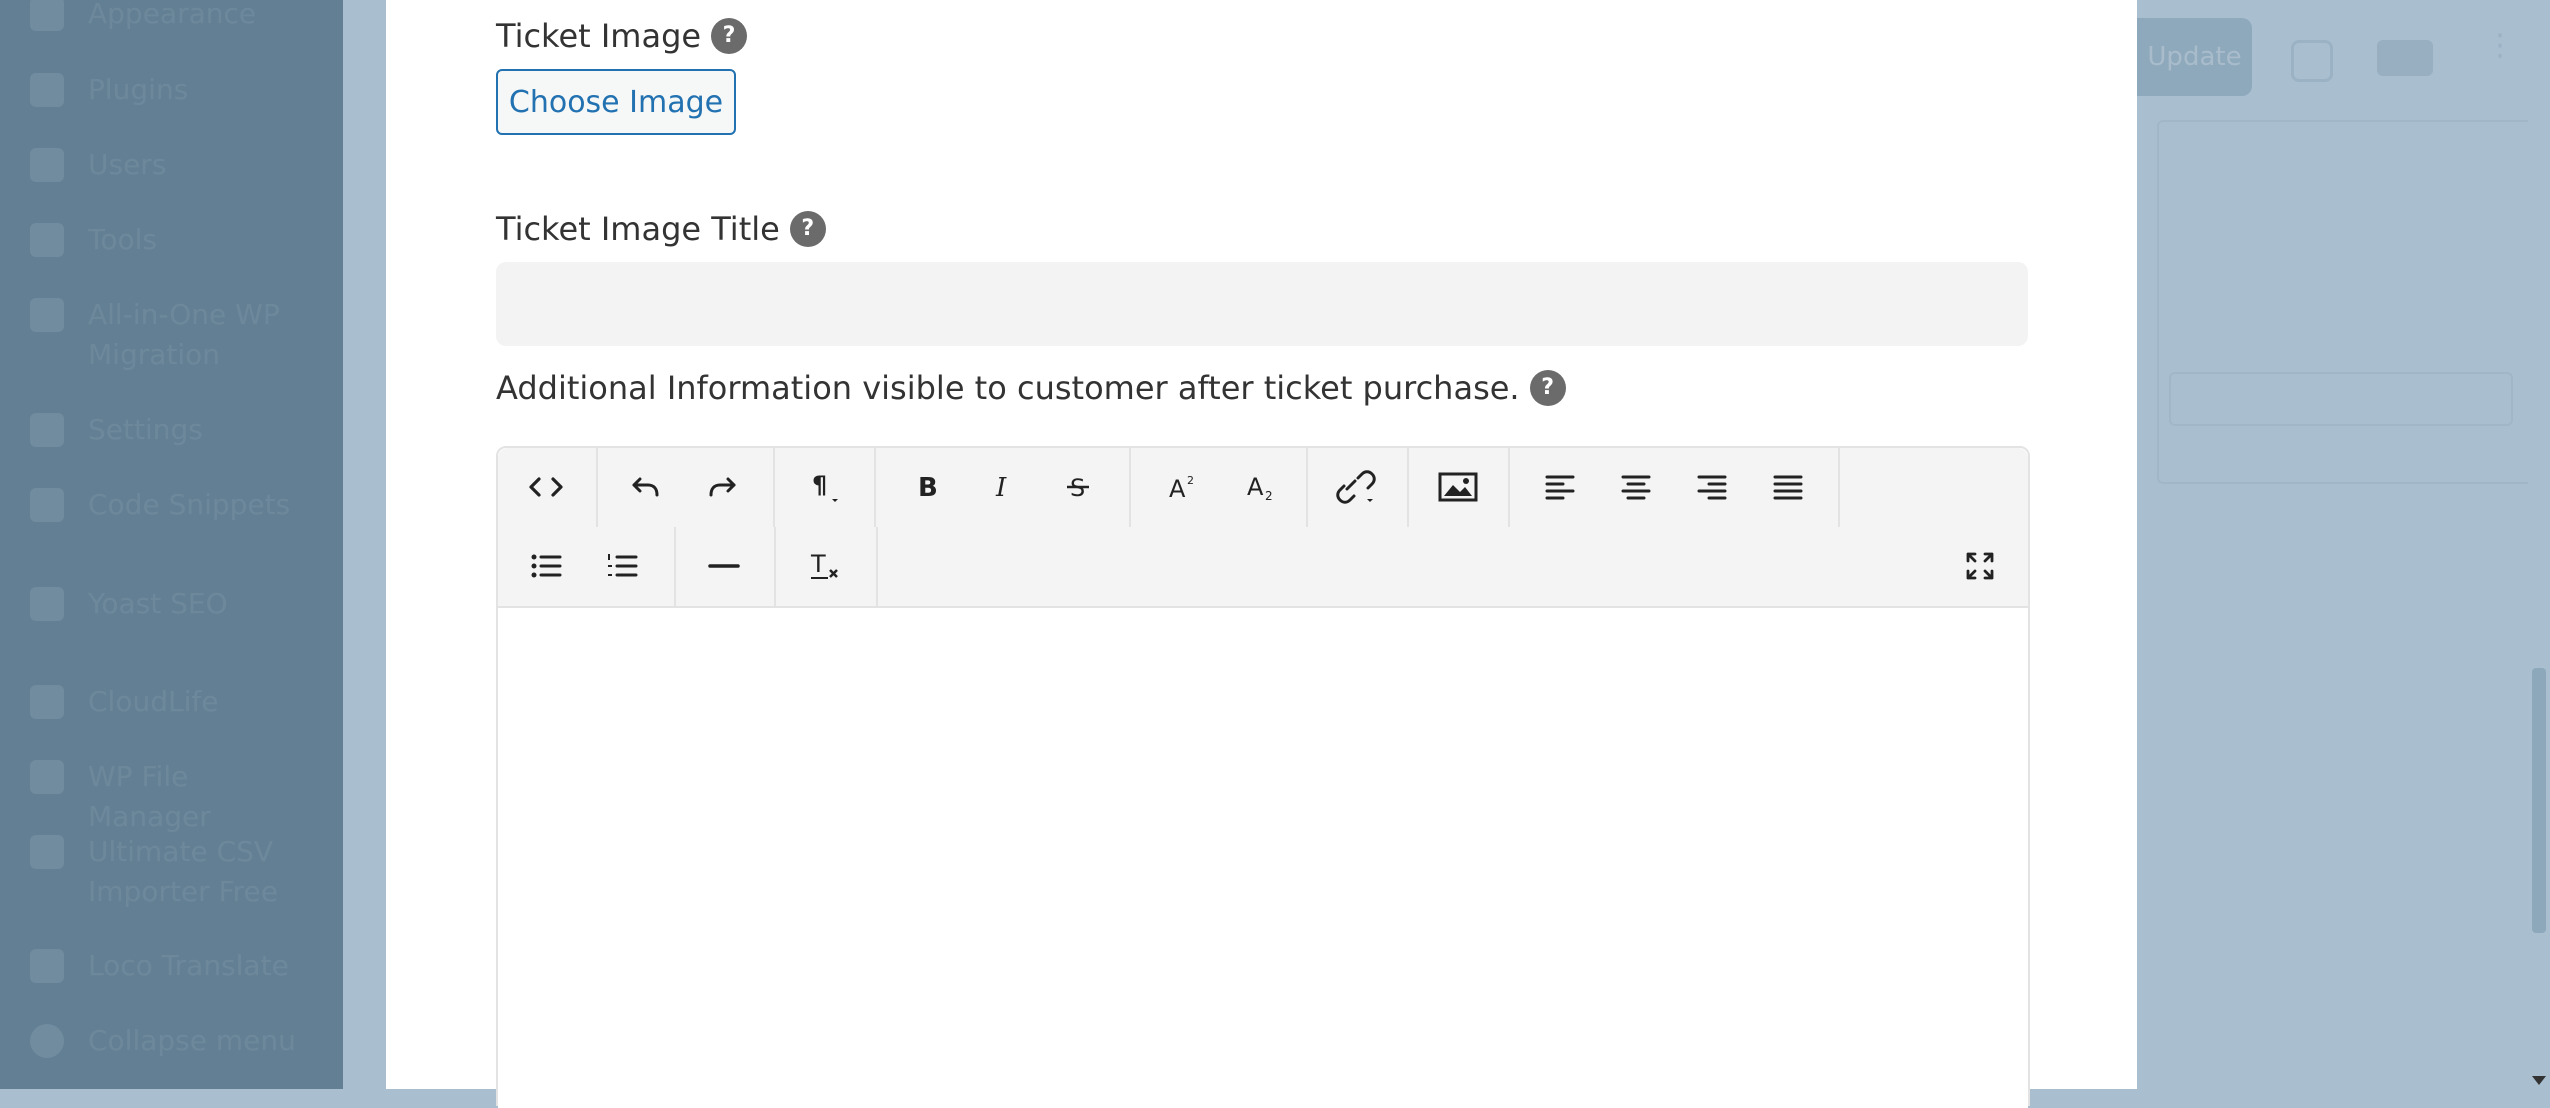 This screenshot has height=1108, width=2550. Describe the element at coordinates (174, 702) in the screenshot. I see `sidebar-item-cloudlife: CloudLife` at that location.